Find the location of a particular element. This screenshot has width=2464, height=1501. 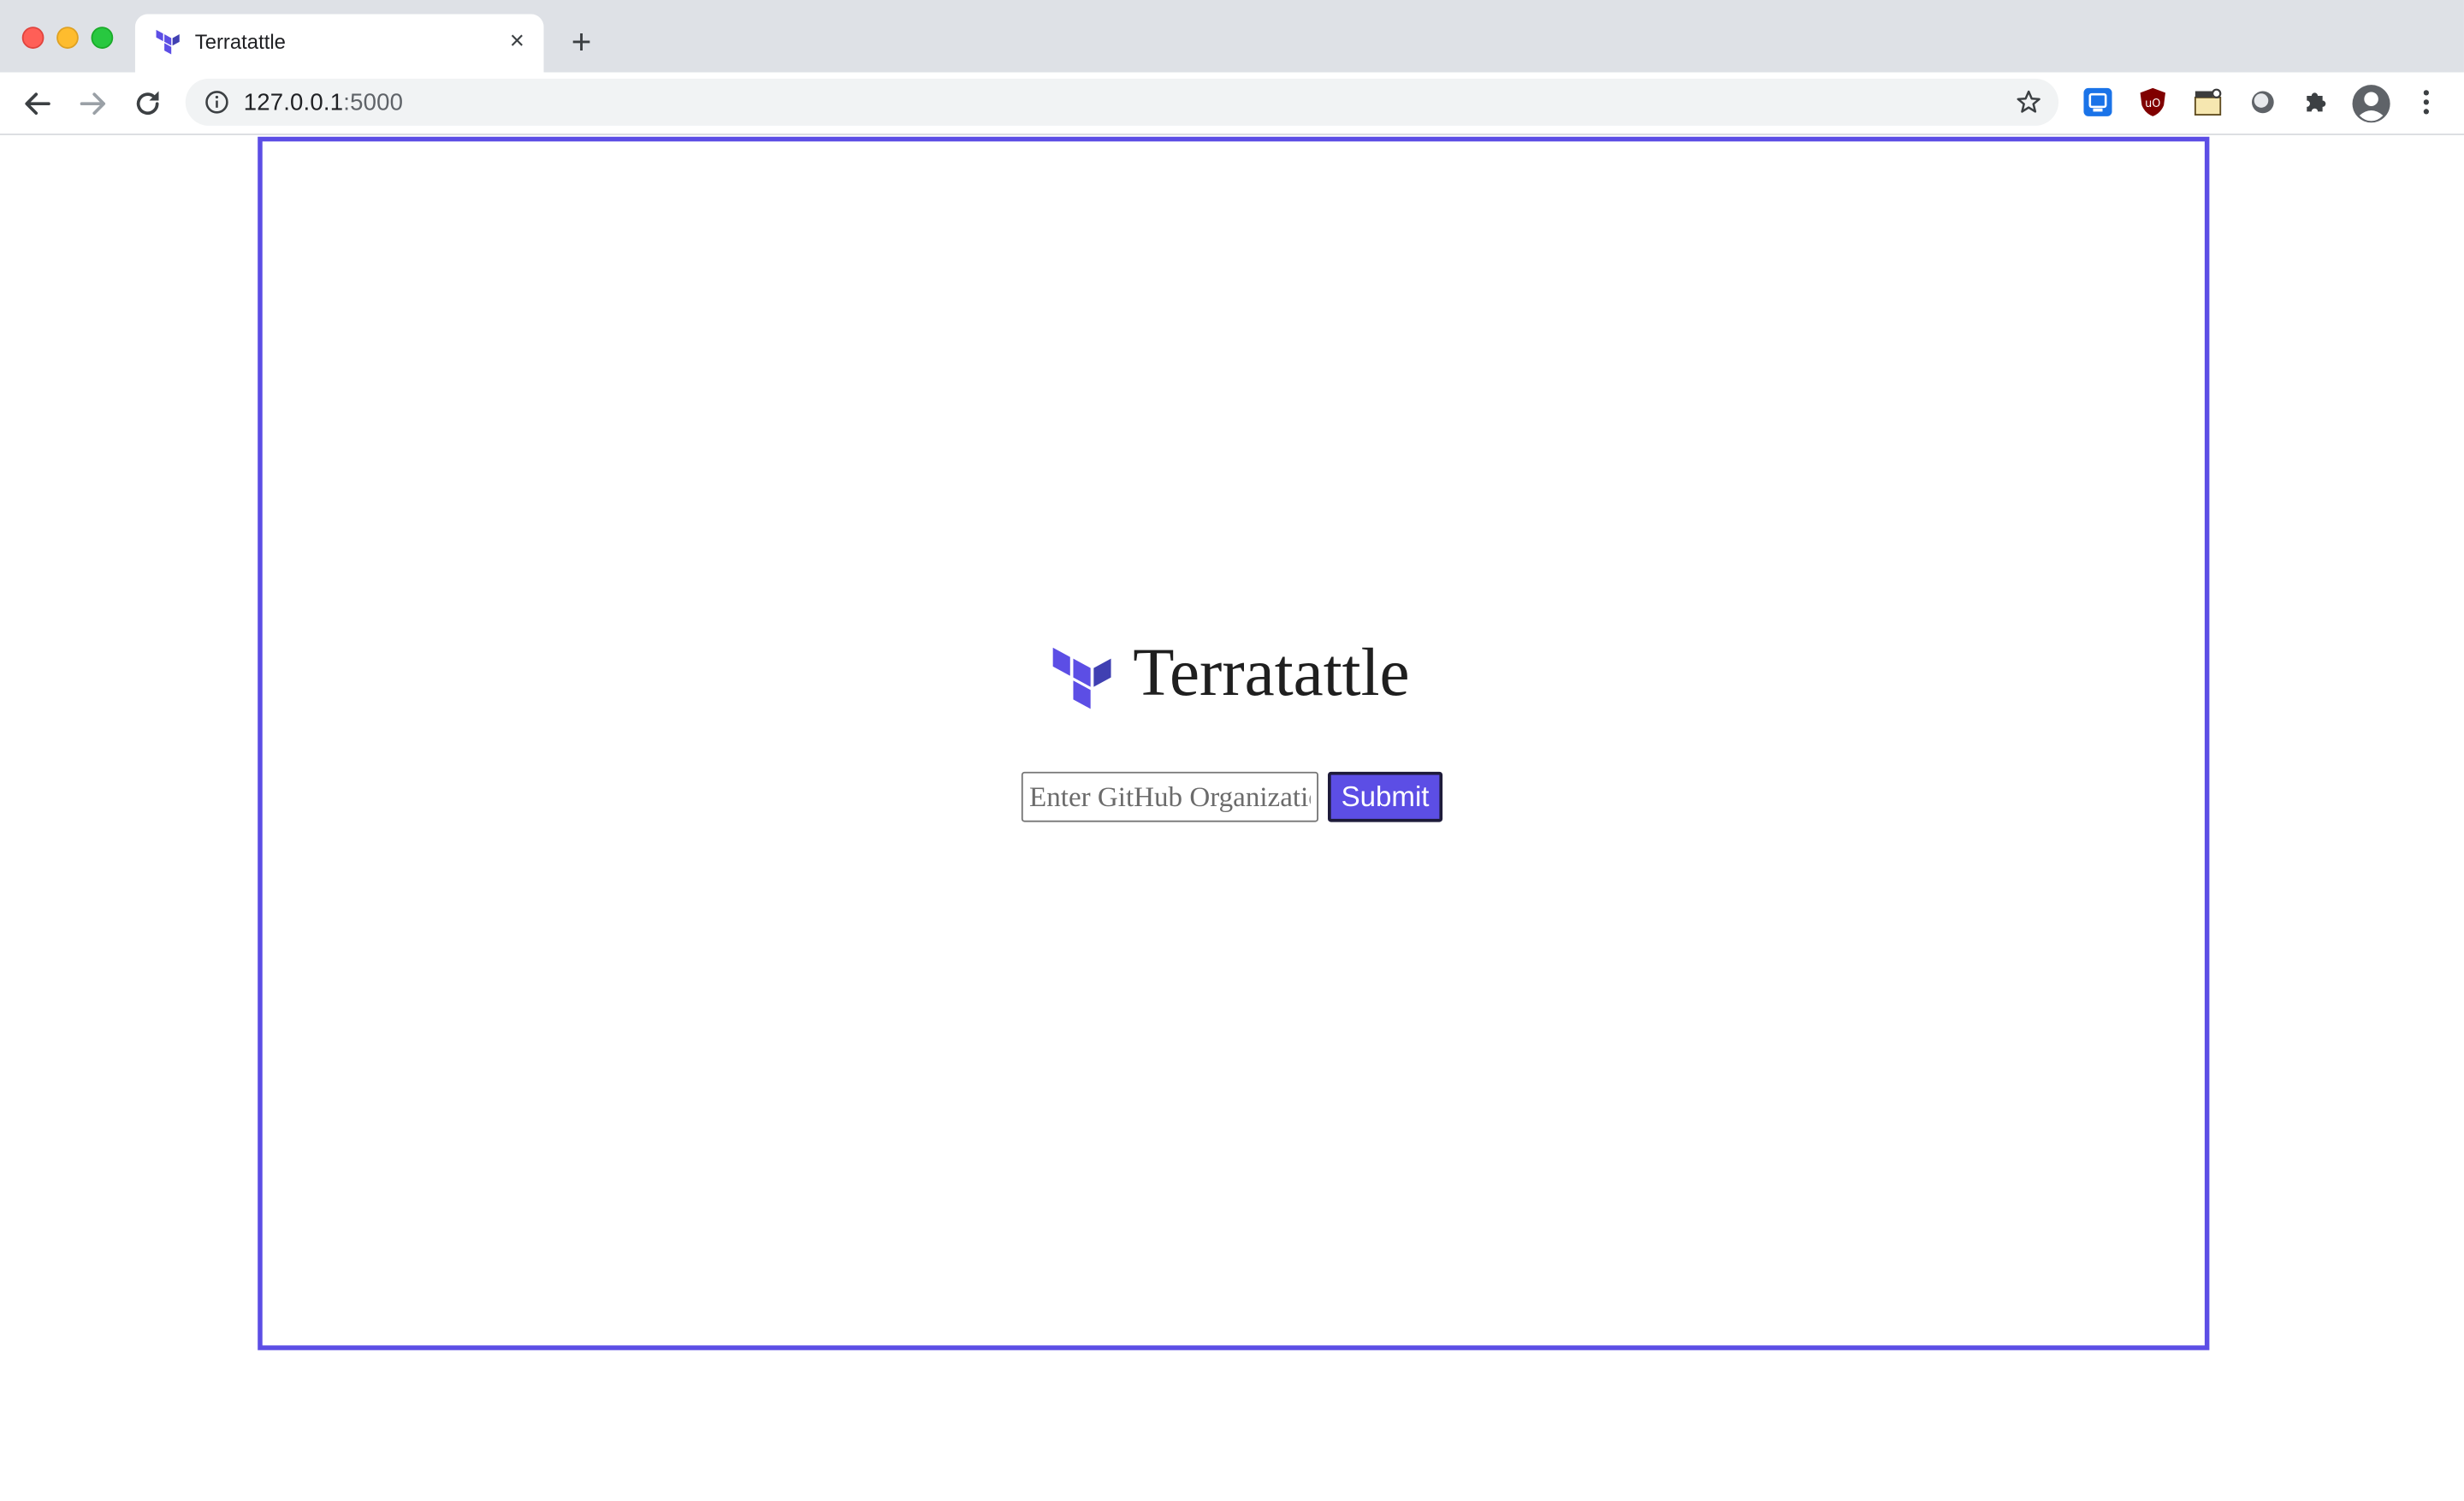

profile-avatar-icon is located at coordinates (2371, 104).